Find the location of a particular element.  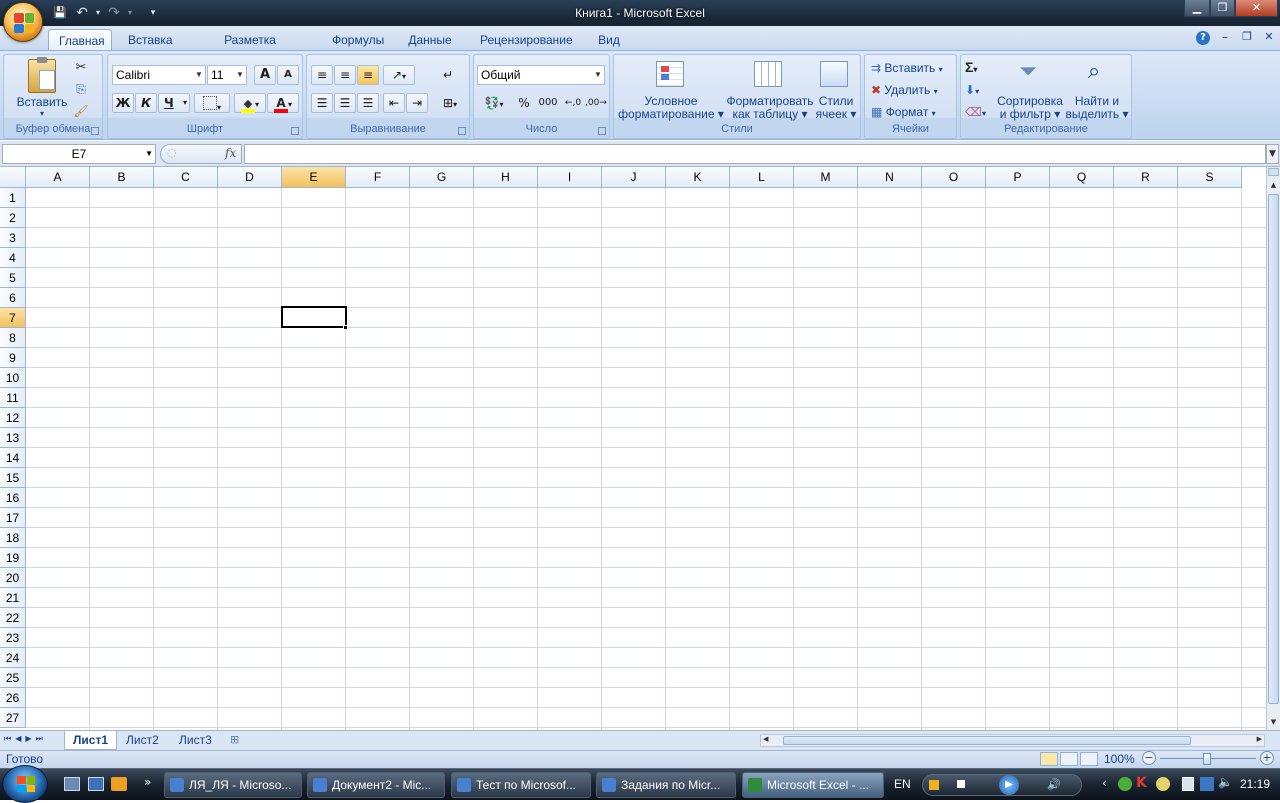

scroll-left-icon: ◀ is located at coordinates (765, 739).